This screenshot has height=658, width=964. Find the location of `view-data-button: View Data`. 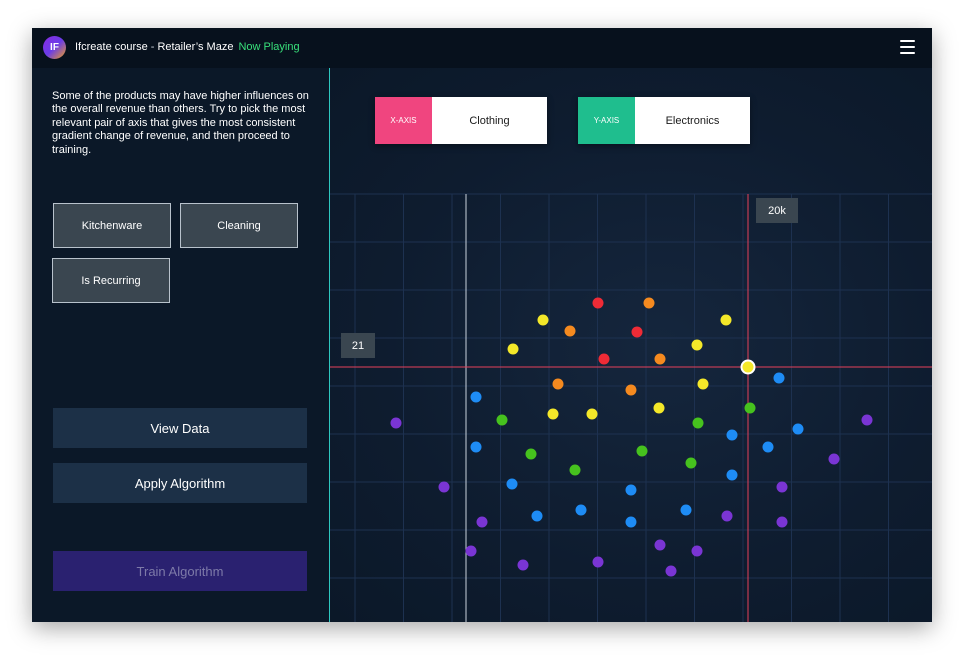

view-data-button: View Data is located at coordinates (180, 428).